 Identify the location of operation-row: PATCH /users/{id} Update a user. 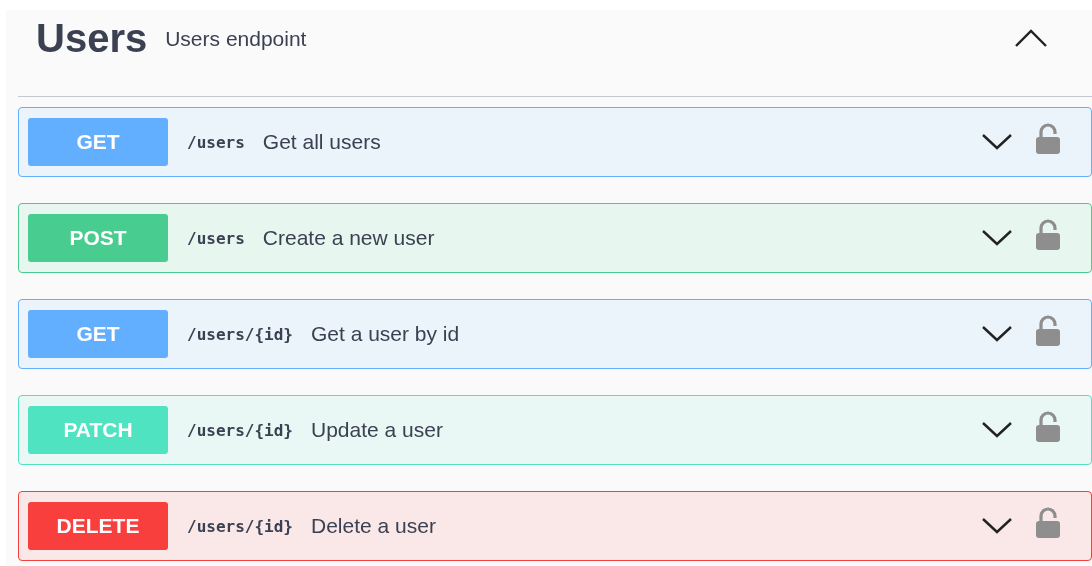
(555, 430).